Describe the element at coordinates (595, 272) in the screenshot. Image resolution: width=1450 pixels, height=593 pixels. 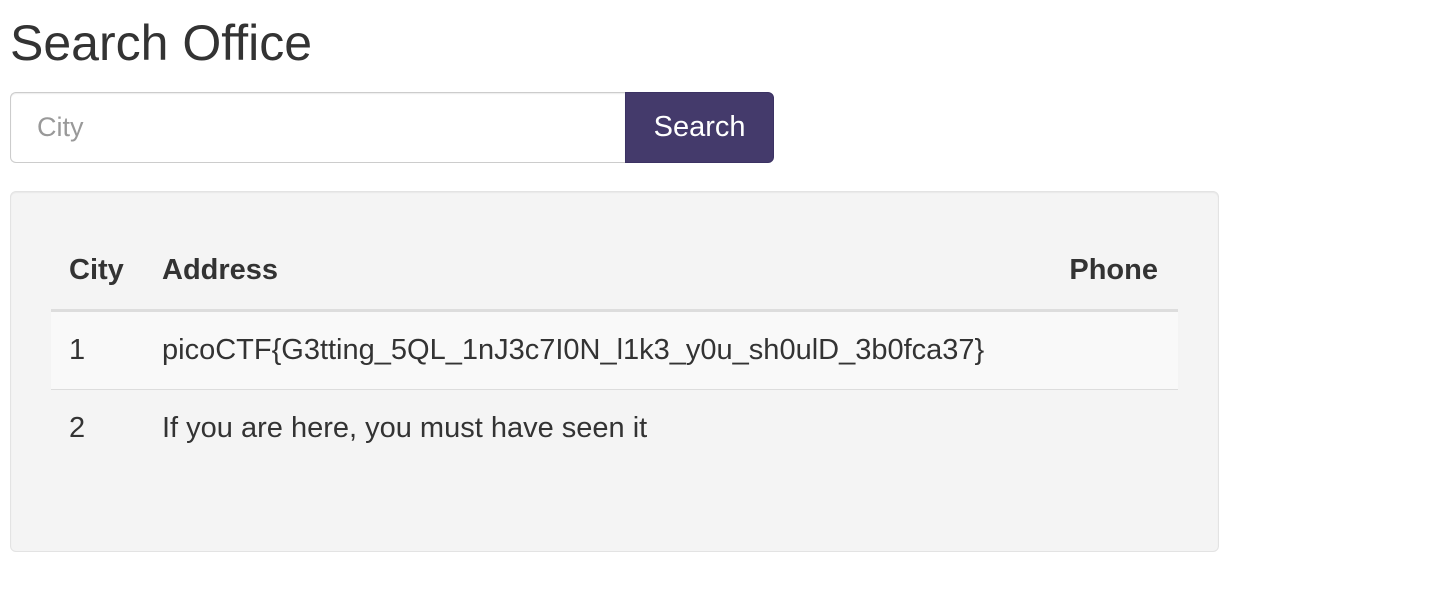
I see `column-header-address: Address` at that location.